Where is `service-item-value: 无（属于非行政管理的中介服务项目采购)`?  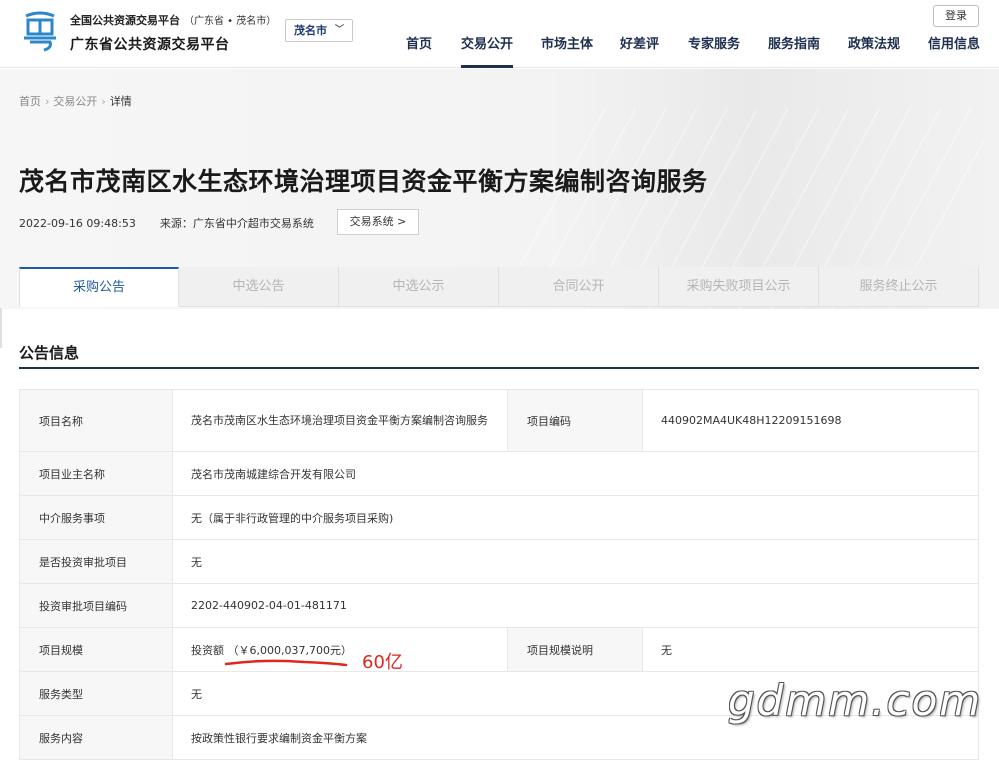 service-item-value: 无（属于非行政管理的中介服务项目采购) is located at coordinates (575, 517).